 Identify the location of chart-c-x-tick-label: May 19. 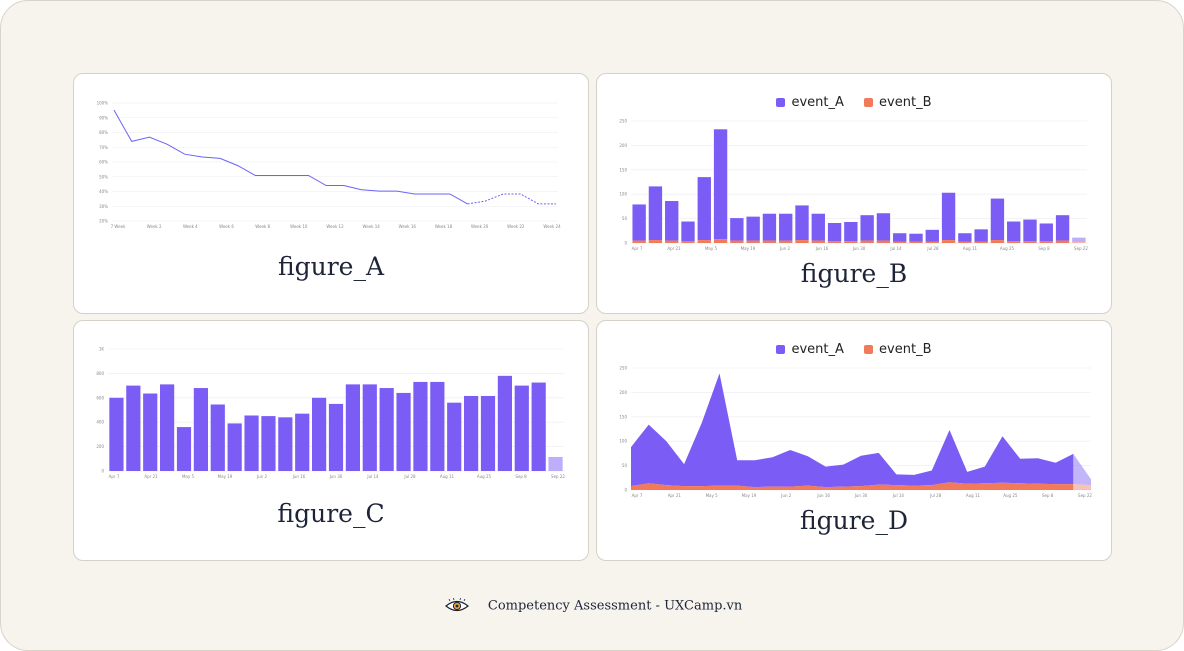
(225, 476).